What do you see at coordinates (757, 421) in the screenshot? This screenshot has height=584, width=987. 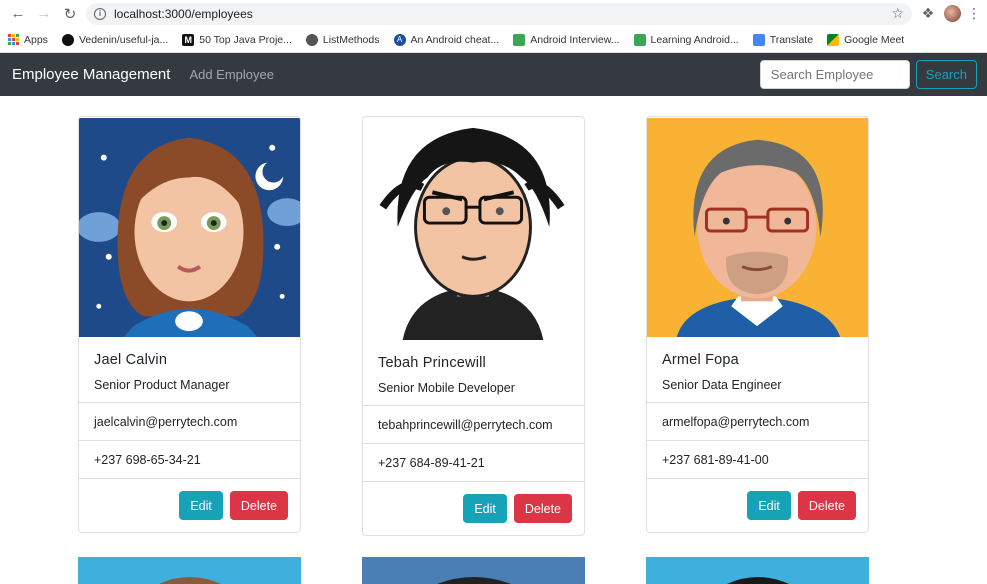 I see `employee-email: armelfopa@perrytech.com` at bounding box center [757, 421].